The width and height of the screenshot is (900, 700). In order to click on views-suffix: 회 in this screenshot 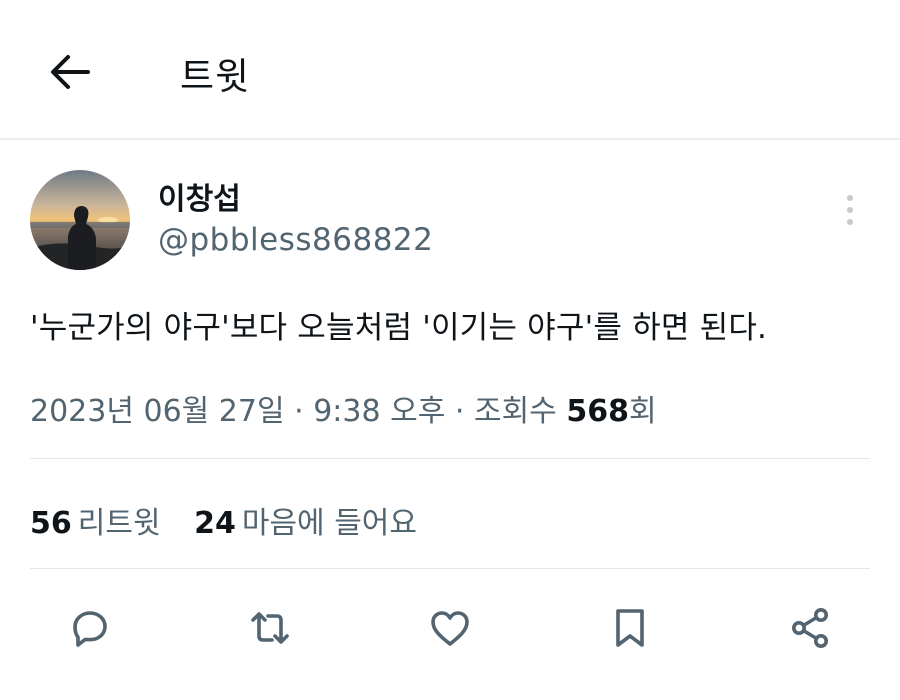, I will do `click(642, 411)`.